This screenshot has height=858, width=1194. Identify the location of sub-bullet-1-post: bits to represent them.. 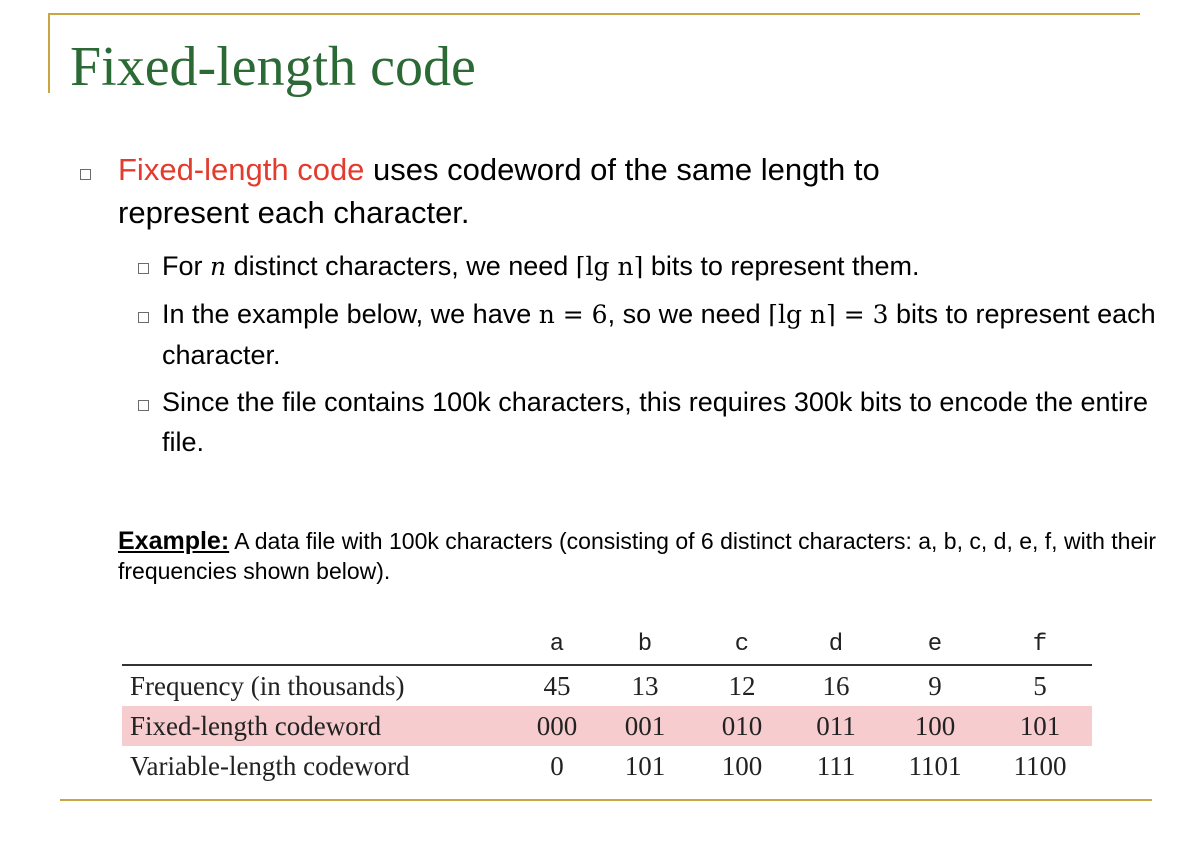
(781, 266).